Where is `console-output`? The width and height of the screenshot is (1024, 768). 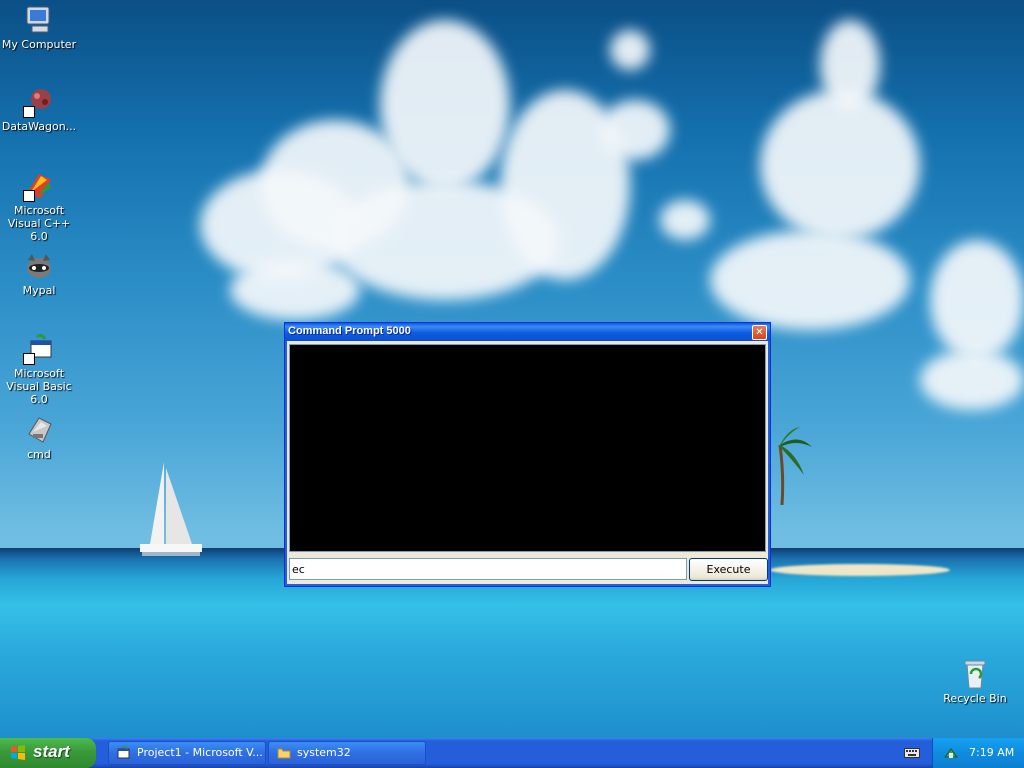
console-output is located at coordinates (527, 448).